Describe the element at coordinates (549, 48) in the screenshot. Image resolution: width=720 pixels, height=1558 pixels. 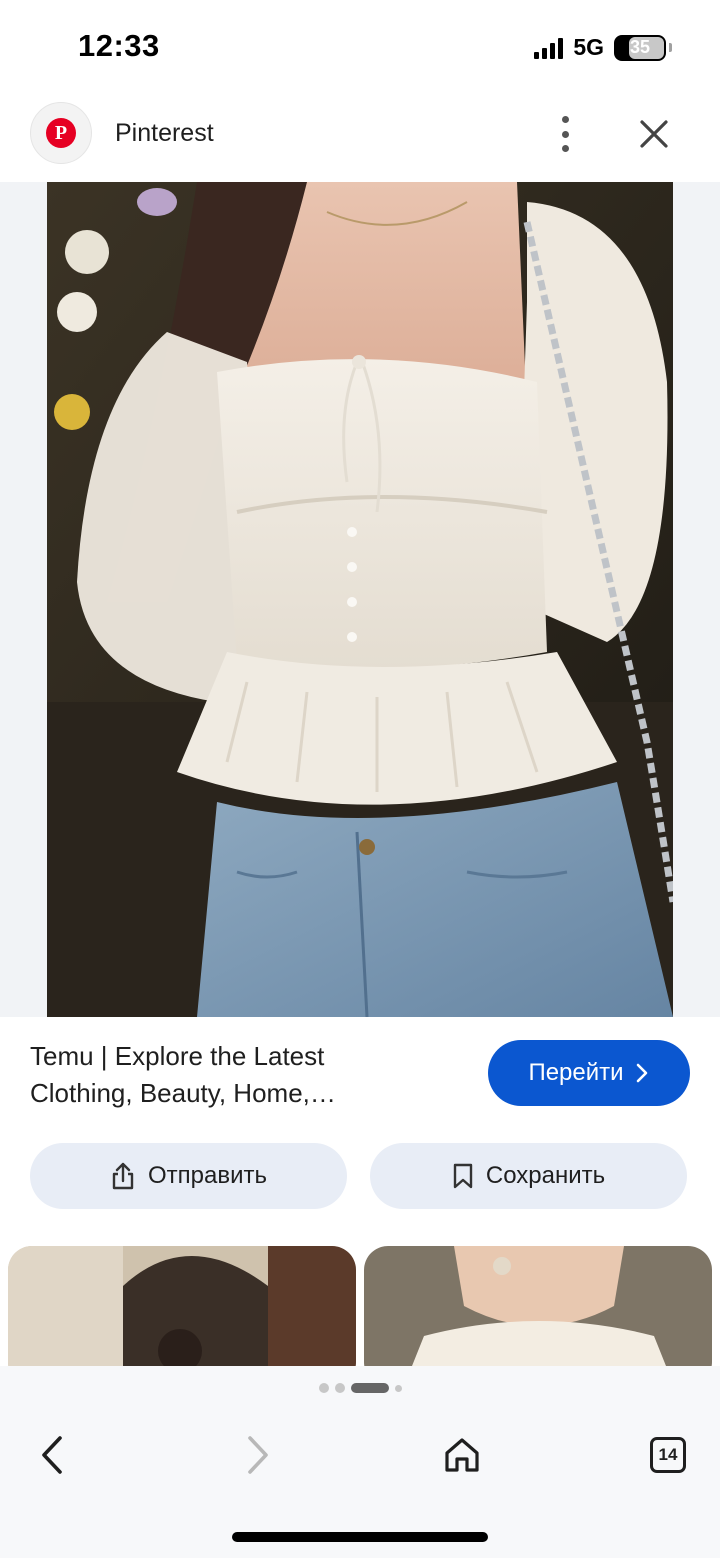
I see `signal-icon` at that location.